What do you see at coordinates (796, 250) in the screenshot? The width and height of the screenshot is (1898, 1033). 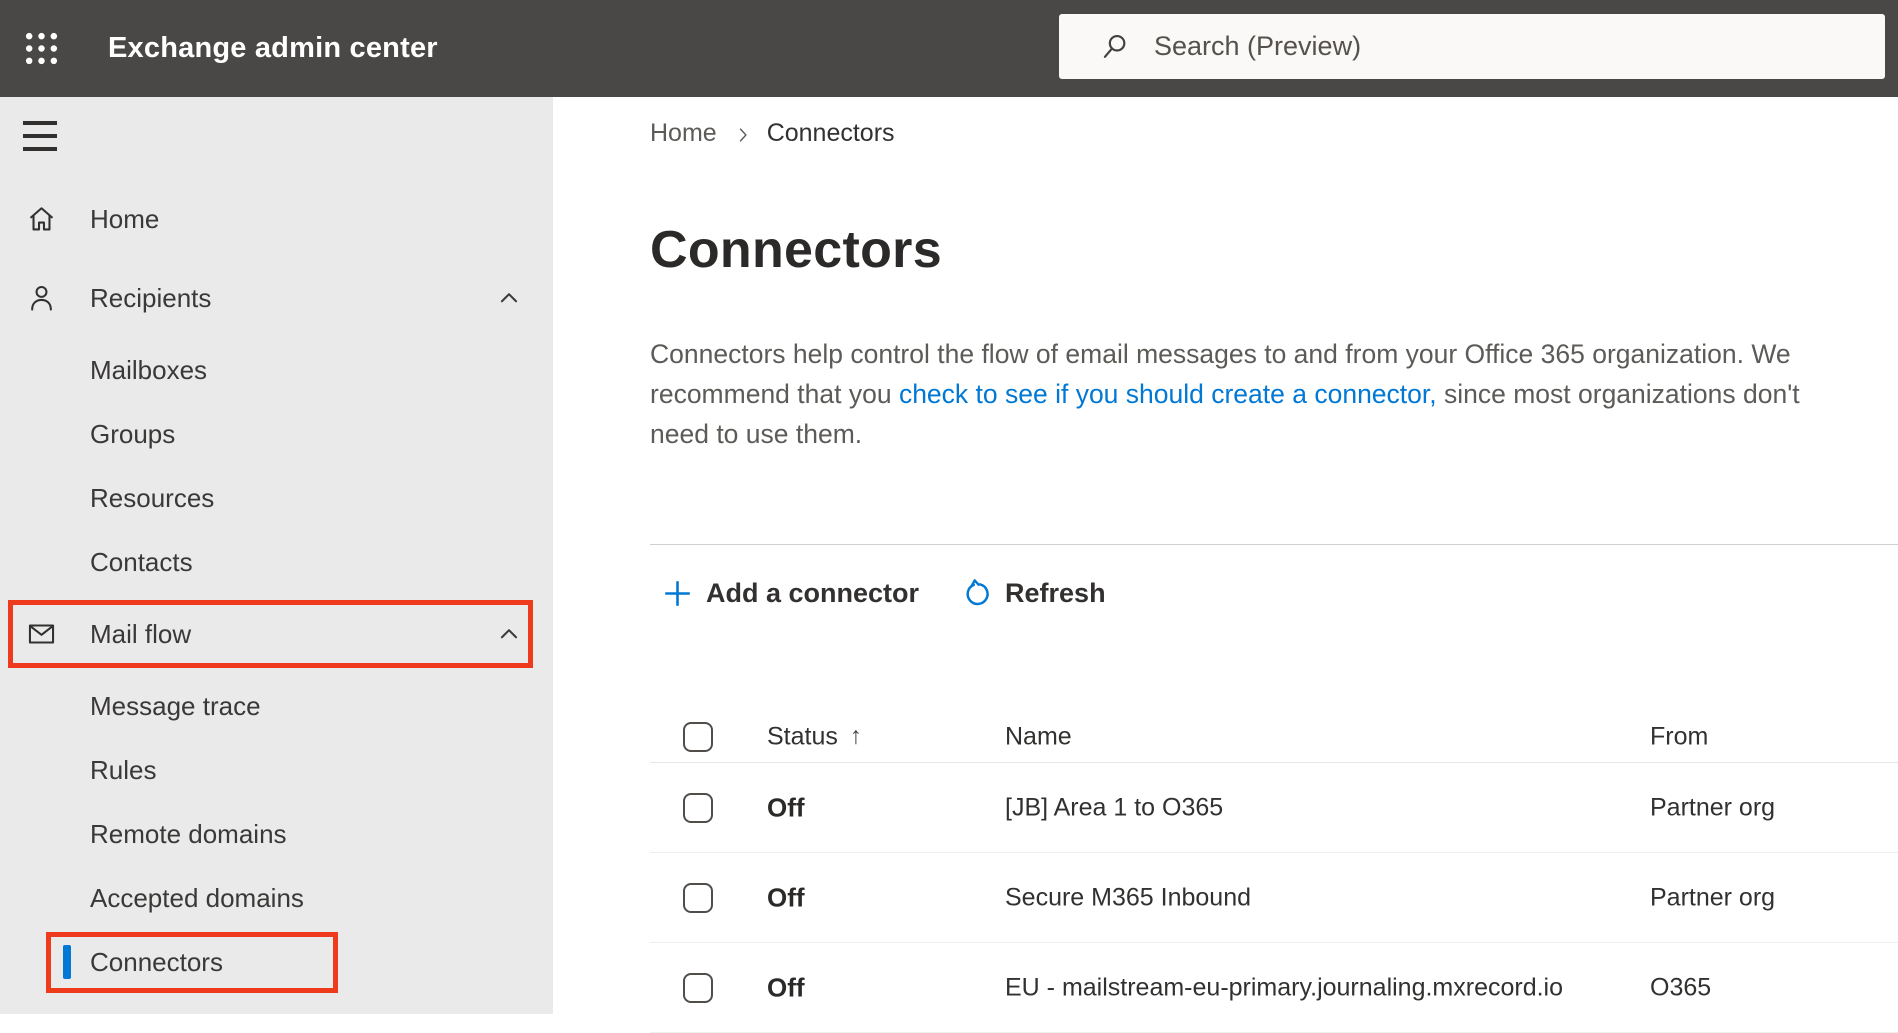 I see `page-title: Connectors` at bounding box center [796, 250].